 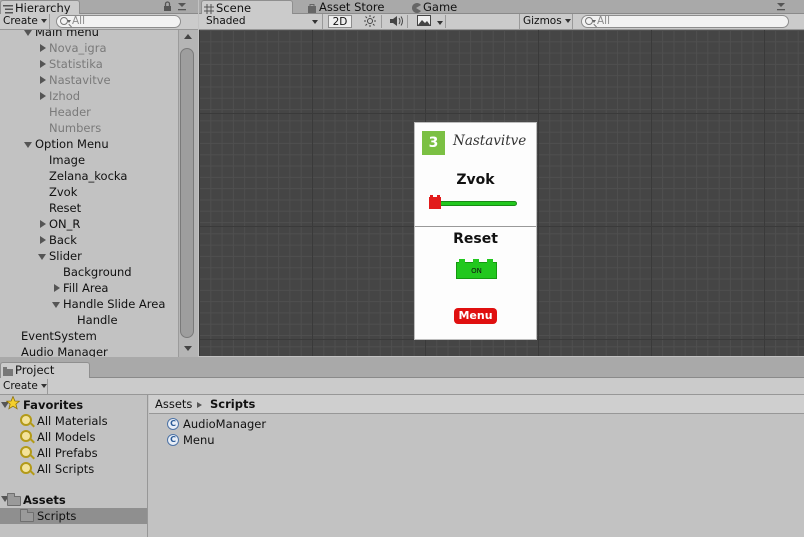 I want to click on hierarchy-item-label: EventSystem, so click(x=59, y=336).